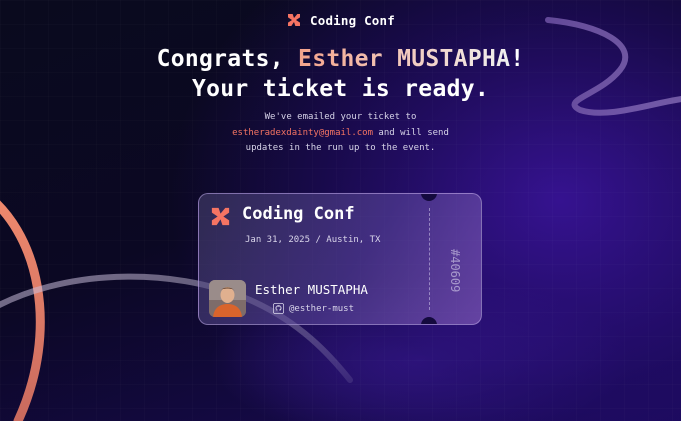 This screenshot has height=421, width=681. Describe the element at coordinates (322, 308) in the screenshot. I see `github-handle: @esther-must` at that location.